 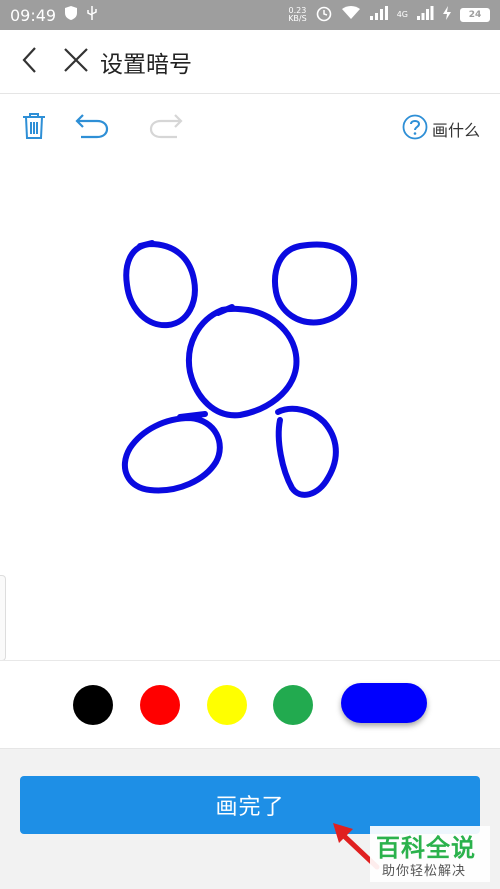 I want to click on side-drag-handle, so click(x=3, y=618).